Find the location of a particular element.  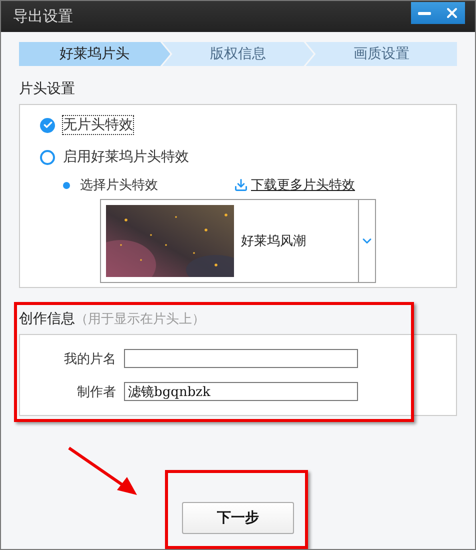

minimize-icon is located at coordinates (424, 13).